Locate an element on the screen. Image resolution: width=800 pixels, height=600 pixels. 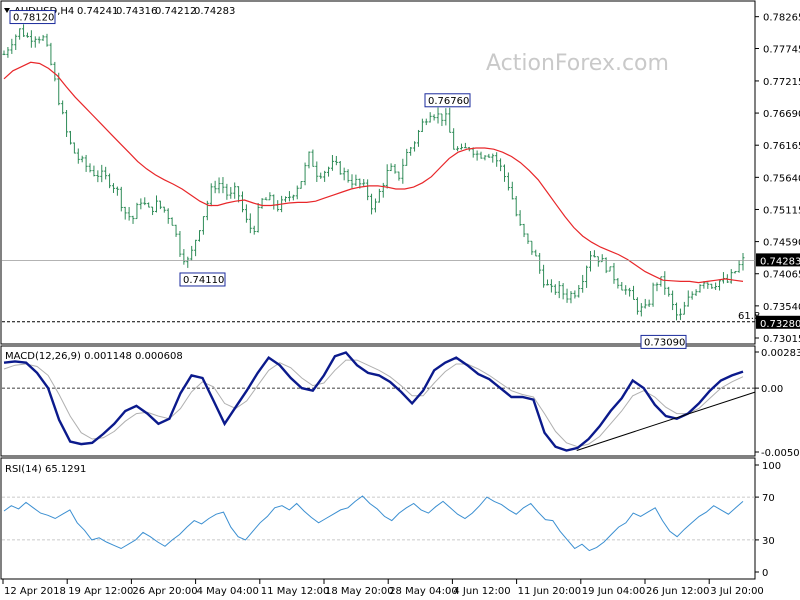
x-tick-label: 4 May 04:00 is located at coordinates (228, 591).